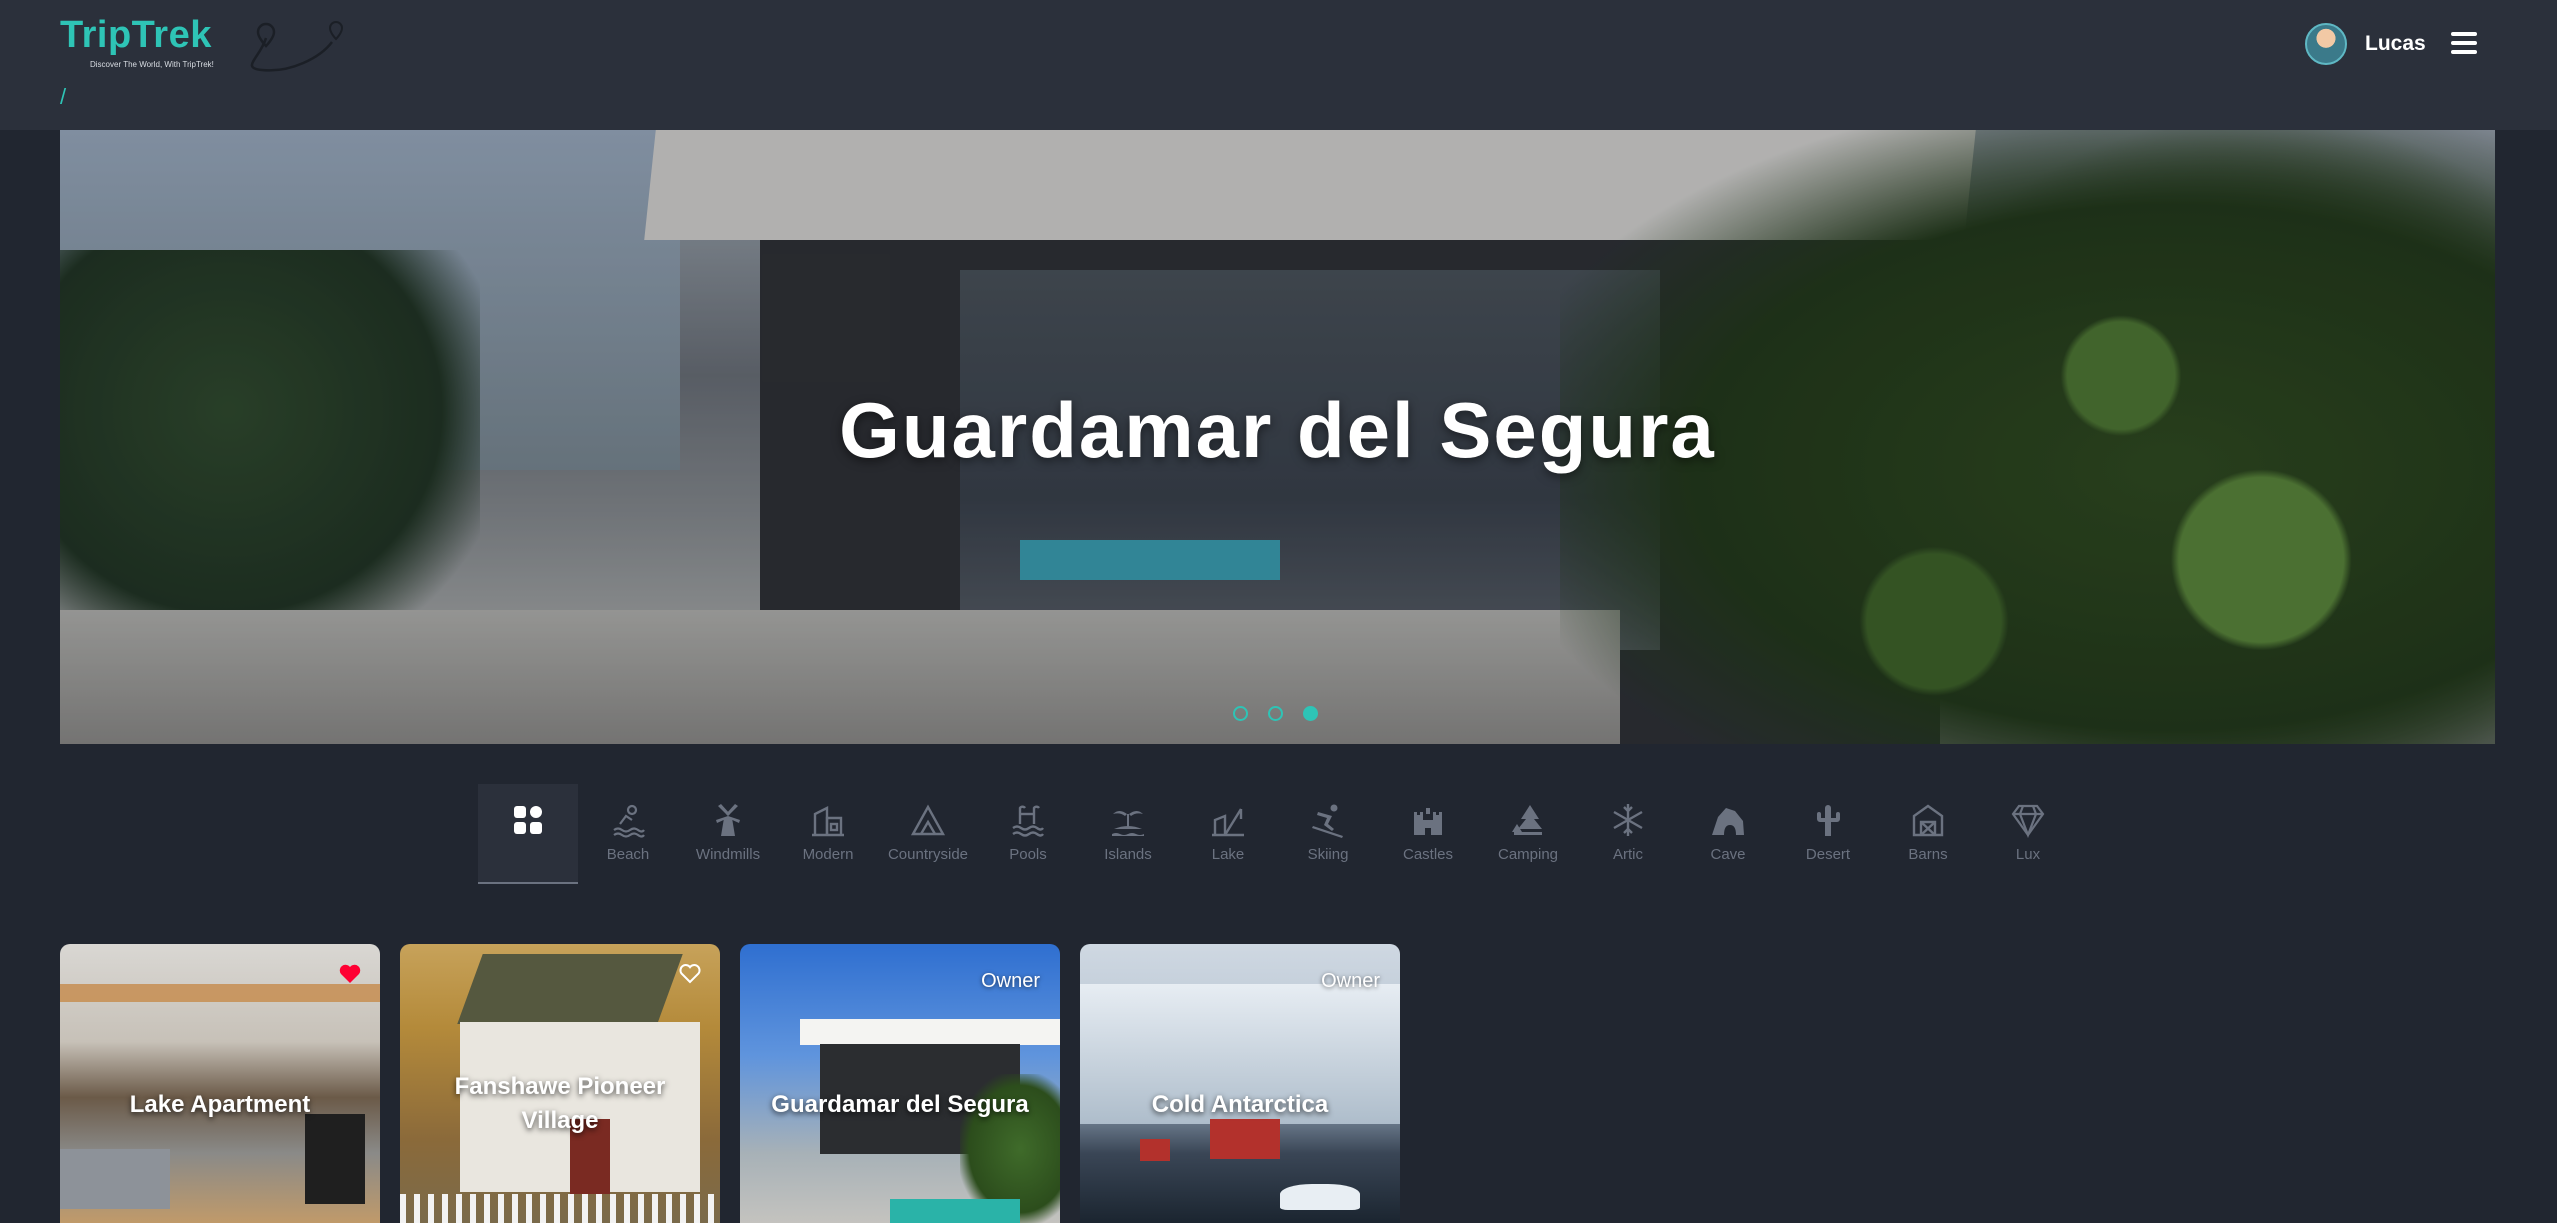 The height and width of the screenshot is (1223, 2557). What do you see at coordinates (1028, 820) in the screenshot?
I see `pool-icon` at bounding box center [1028, 820].